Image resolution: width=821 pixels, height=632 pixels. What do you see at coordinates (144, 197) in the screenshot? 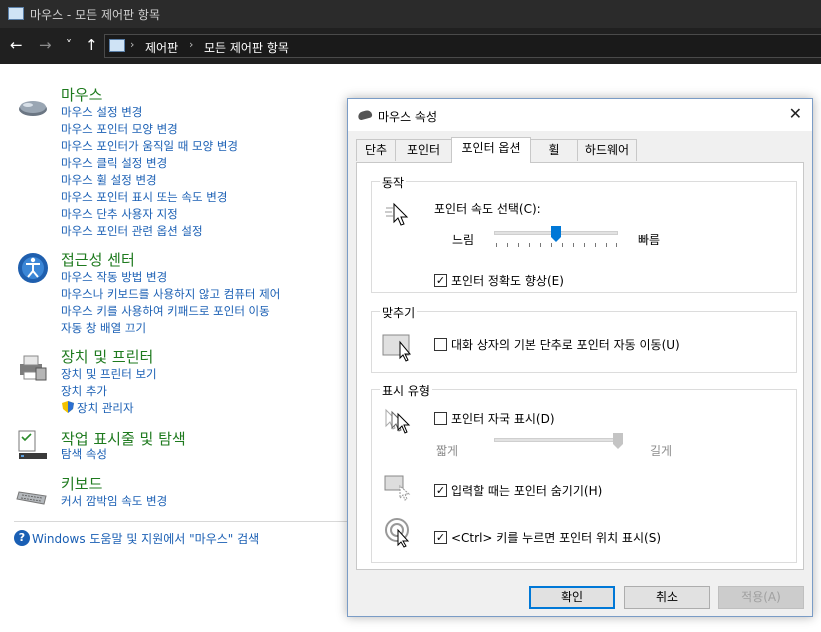
I see `link-pointer-display-speed: 마우스 포인터 표시 또는 속도 변경` at bounding box center [144, 197].